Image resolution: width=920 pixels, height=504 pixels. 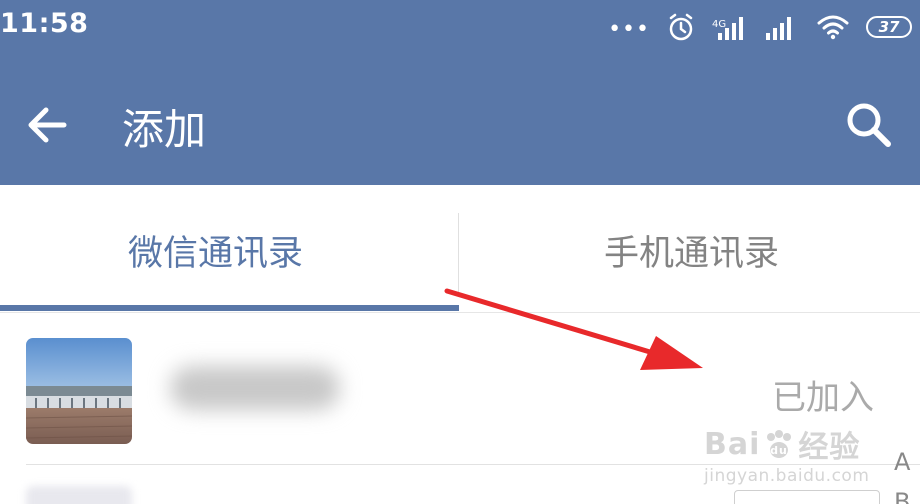 I want to click on status-joined-label: 已加入, so click(x=823, y=398).